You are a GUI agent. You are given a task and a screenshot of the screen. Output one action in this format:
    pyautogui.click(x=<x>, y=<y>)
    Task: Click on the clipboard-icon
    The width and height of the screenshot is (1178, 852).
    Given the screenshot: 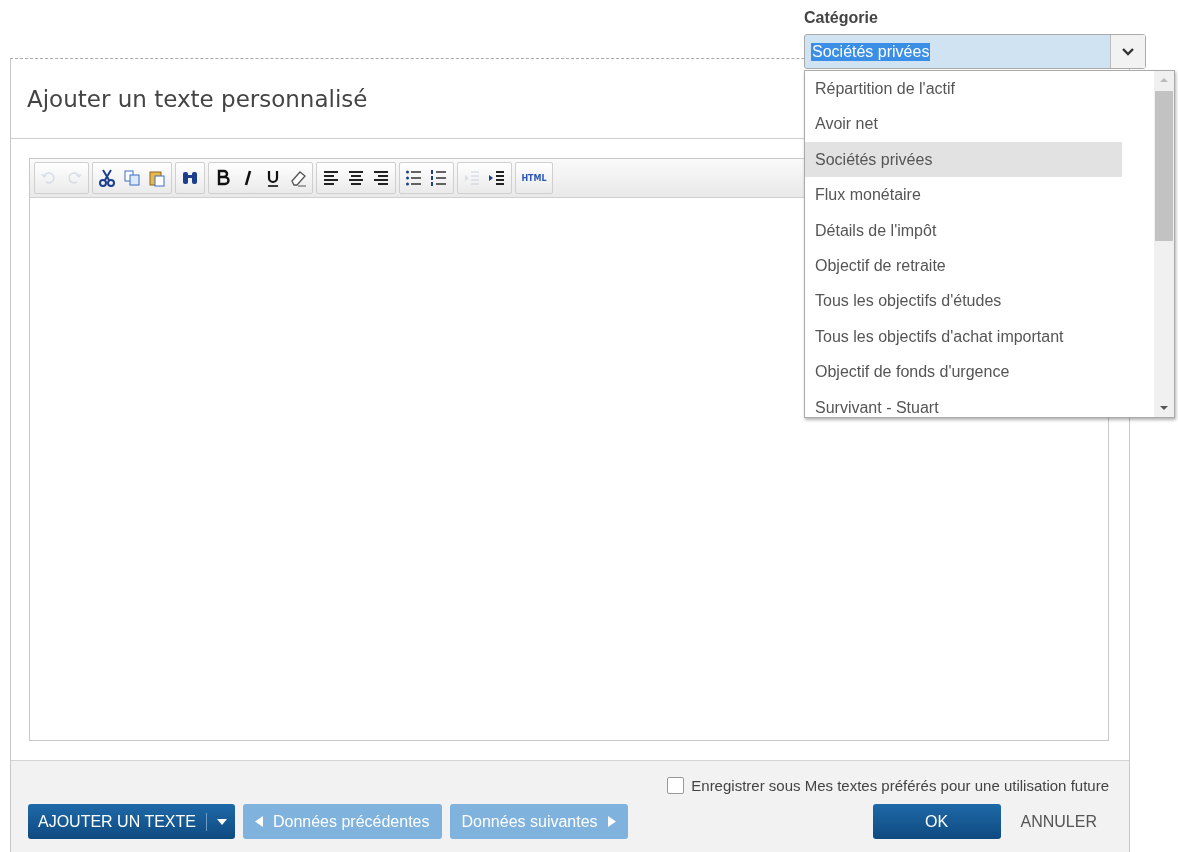 What is the action you would take?
    pyautogui.click(x=157, y=178)
    